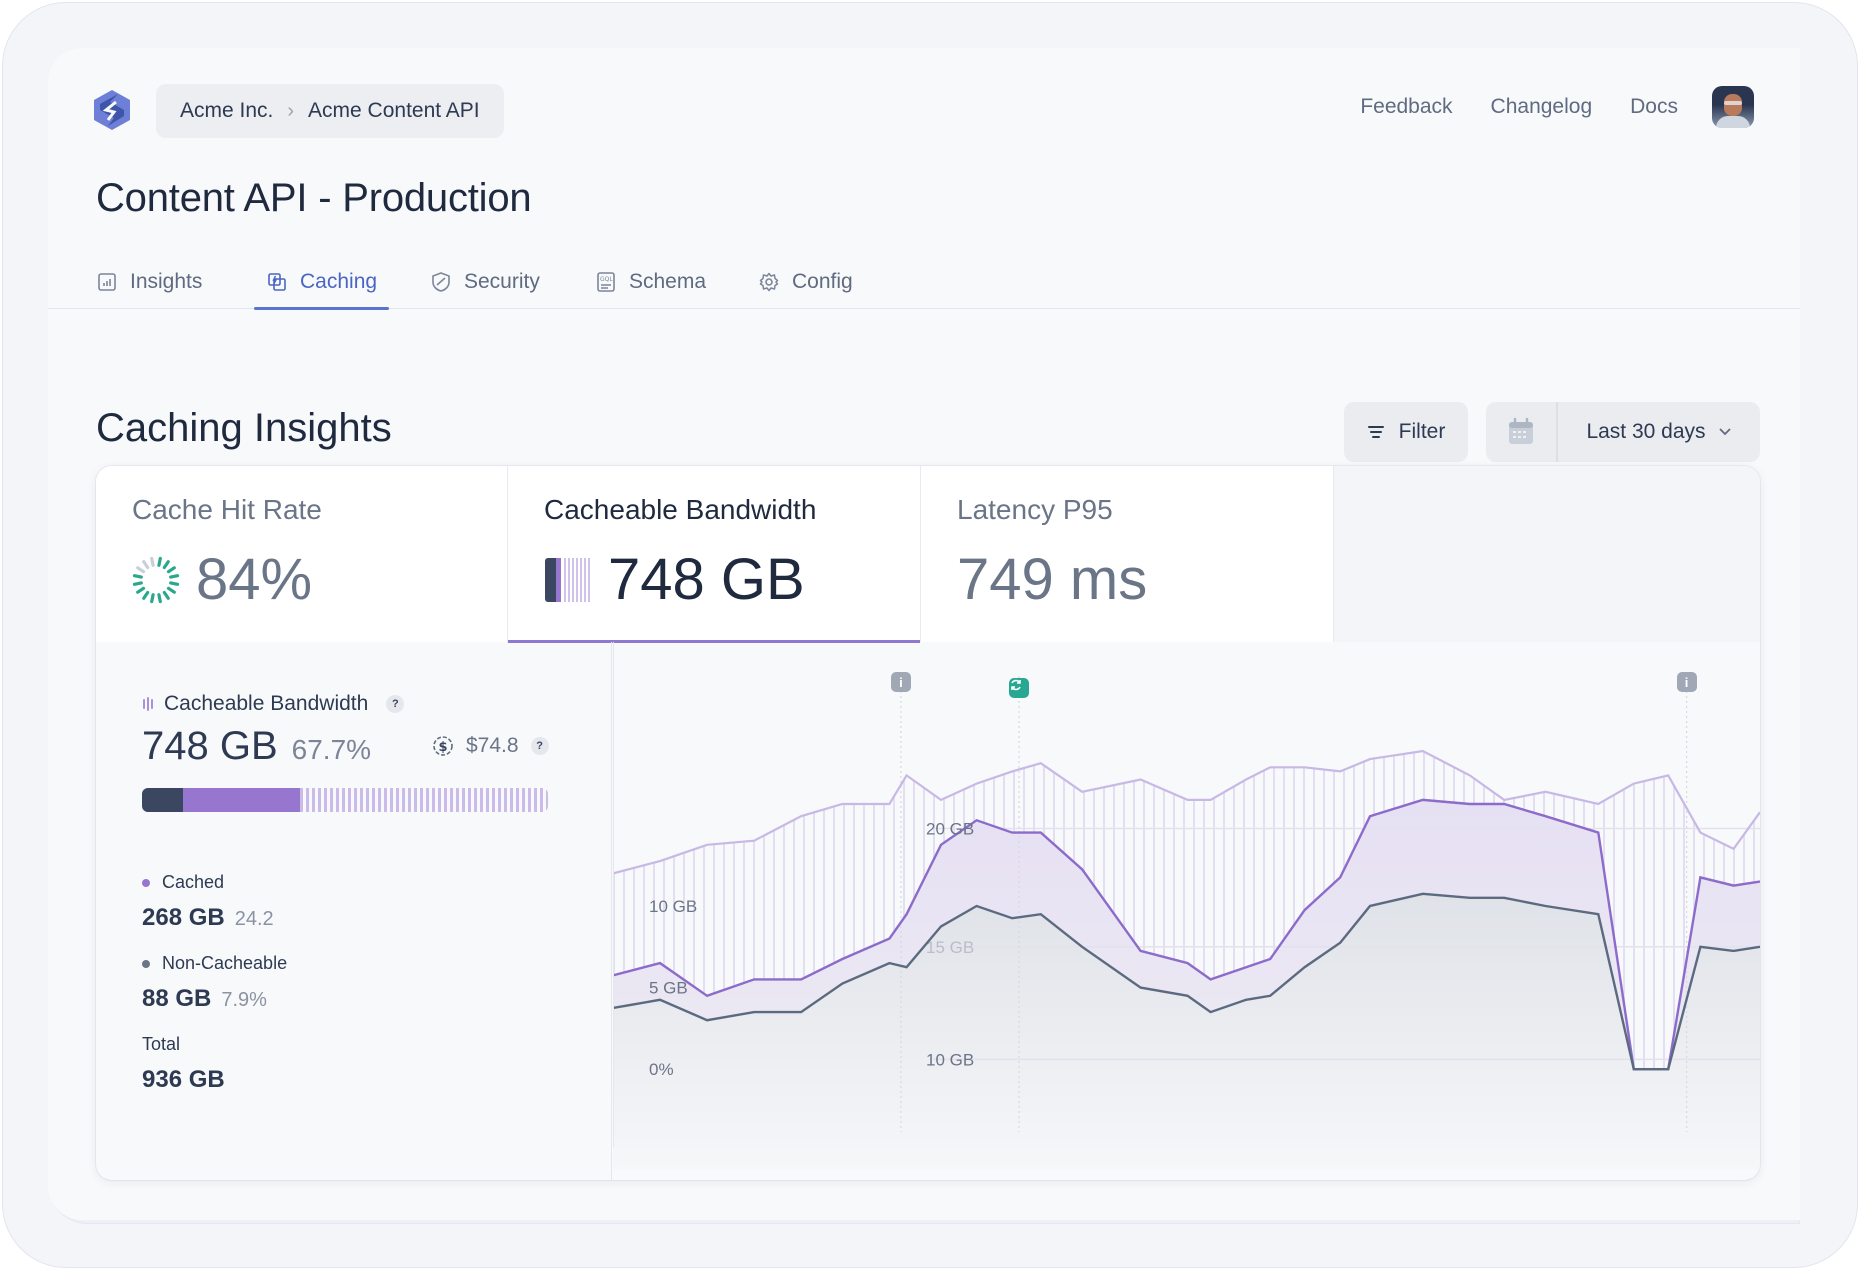  I want to click on cache-icon, so click(277, 281).